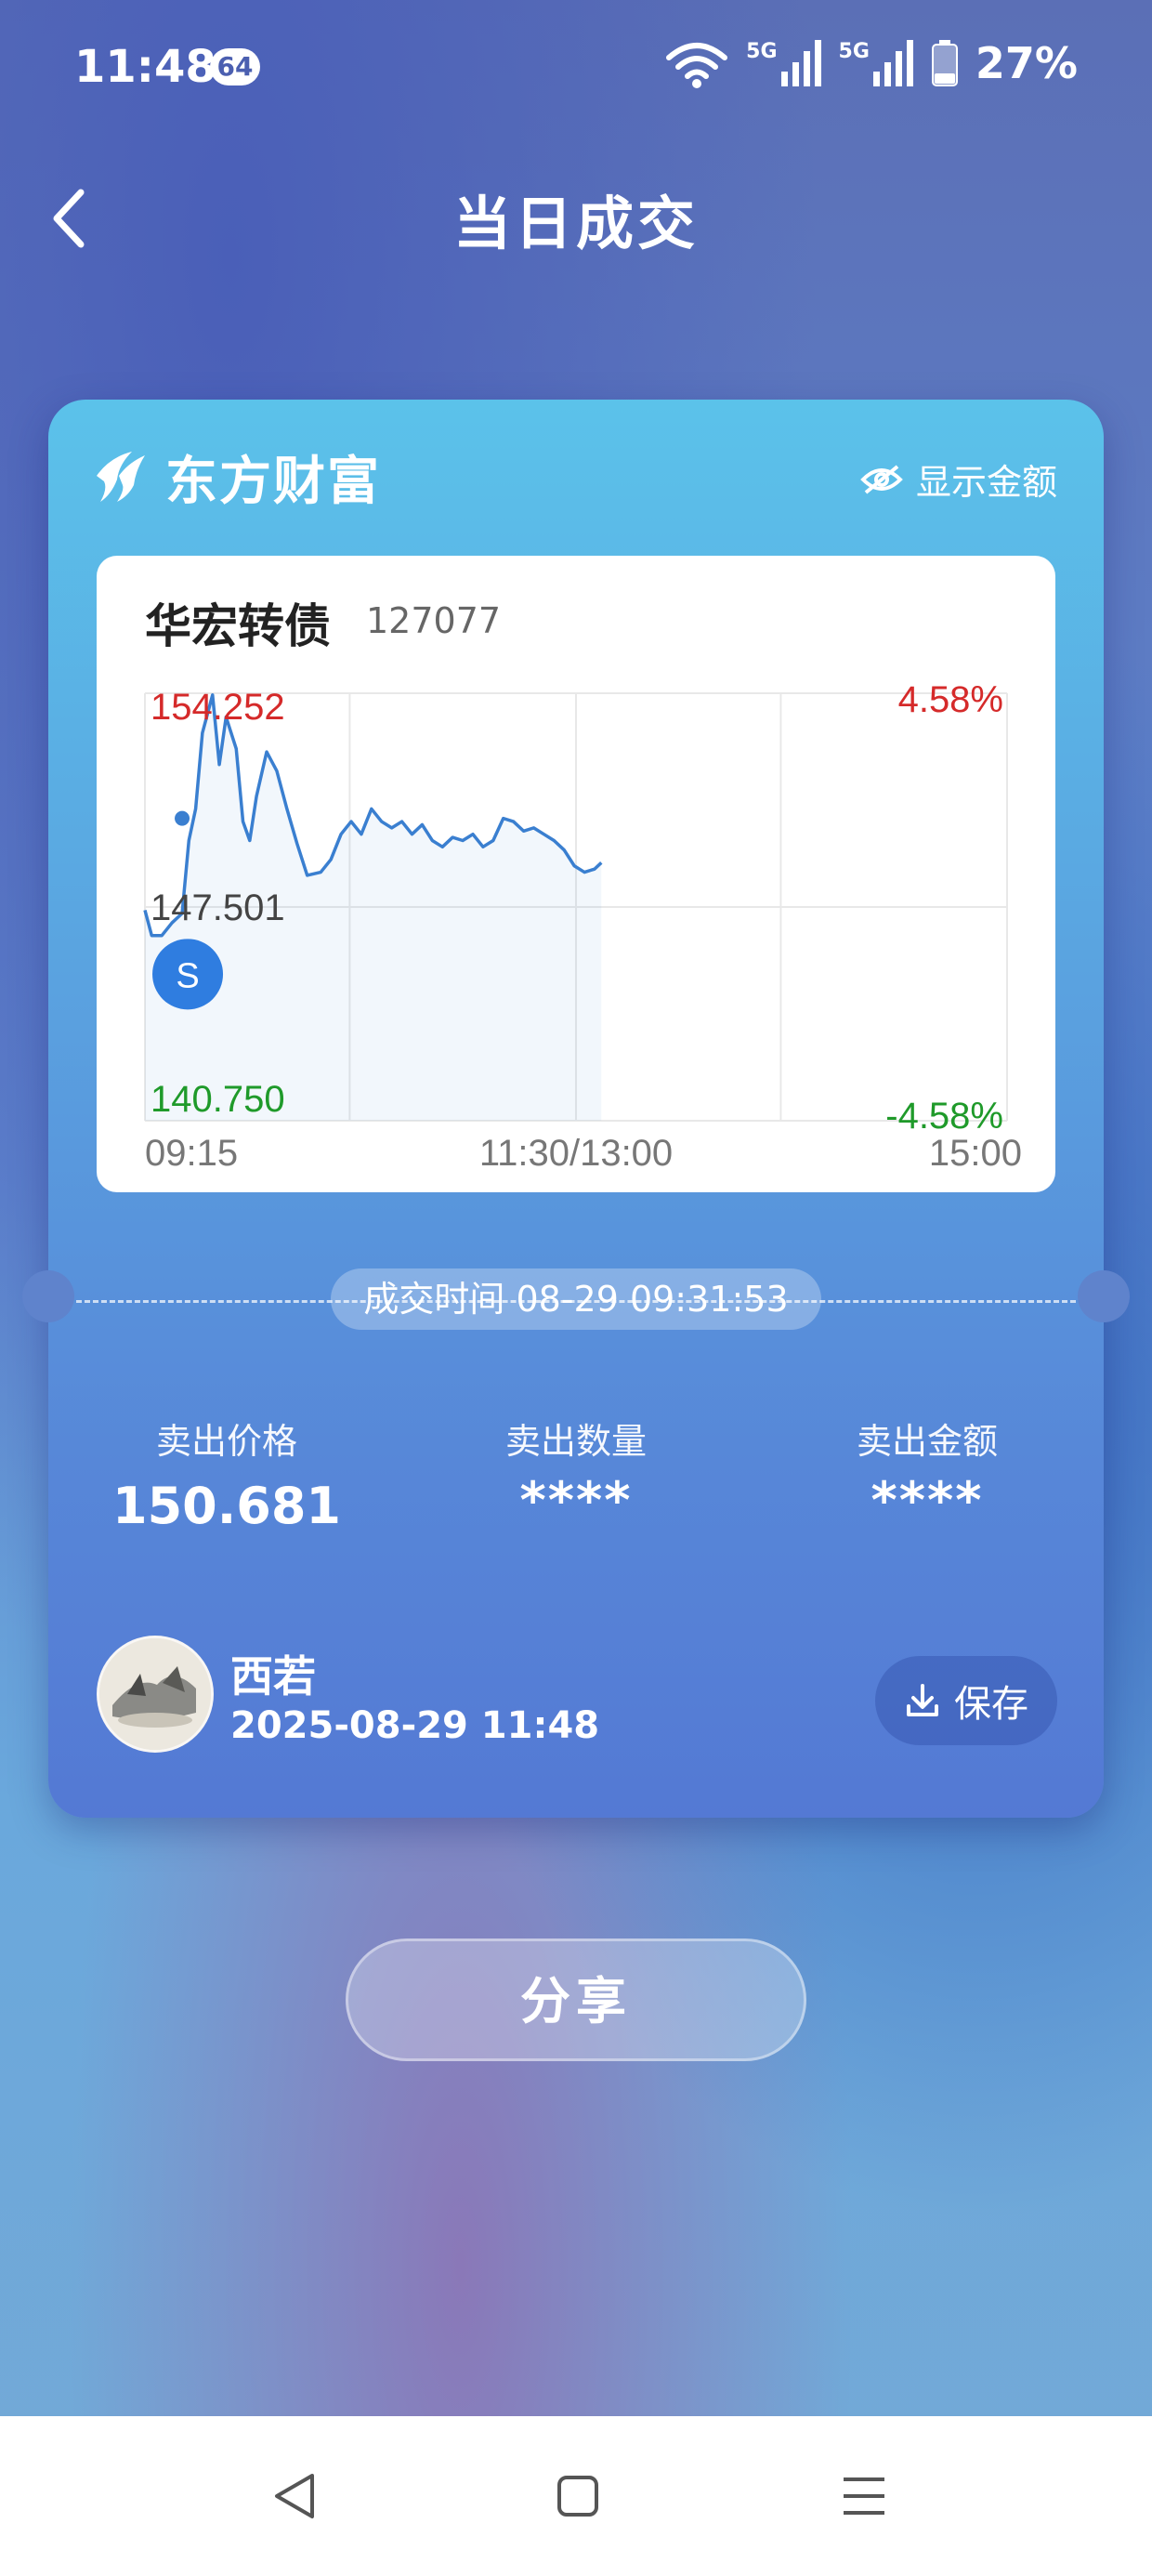  Describe the element at coordinates (697, 65) in the screenshot. I see `wifi-icon` at that location.